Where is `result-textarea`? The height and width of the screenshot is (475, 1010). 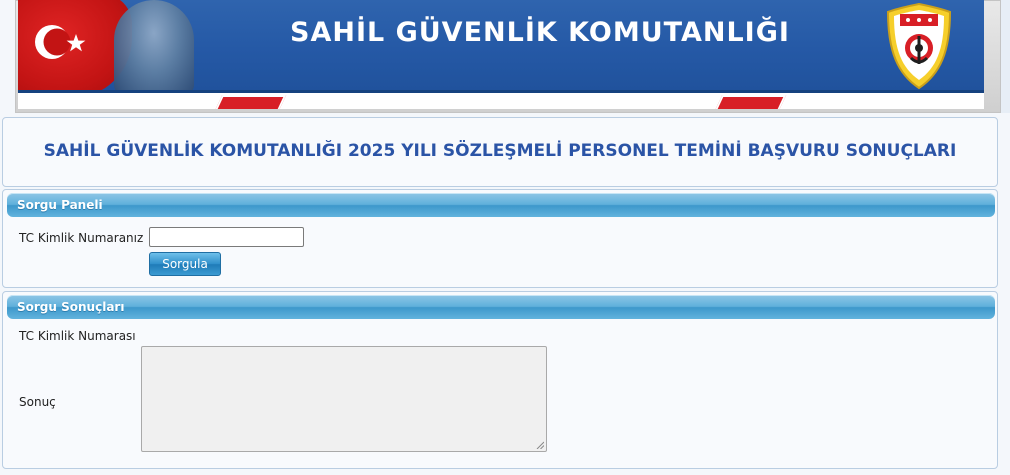
result-textarea is located at coordinates (344, 399).